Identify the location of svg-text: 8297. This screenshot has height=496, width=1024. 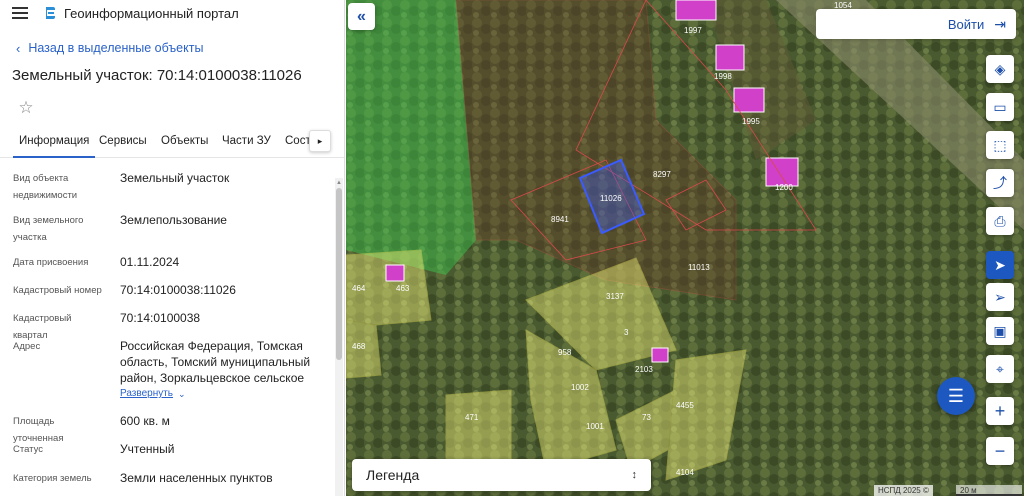
(662, 174).